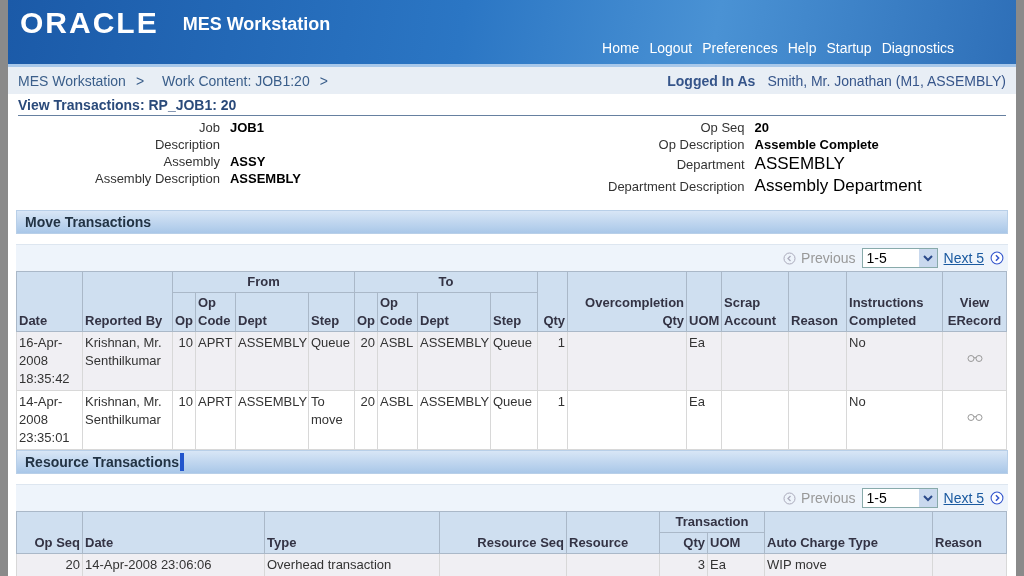 The image size is (1024, 576). I want to click on field-label: Assembly, so click(191, 161).